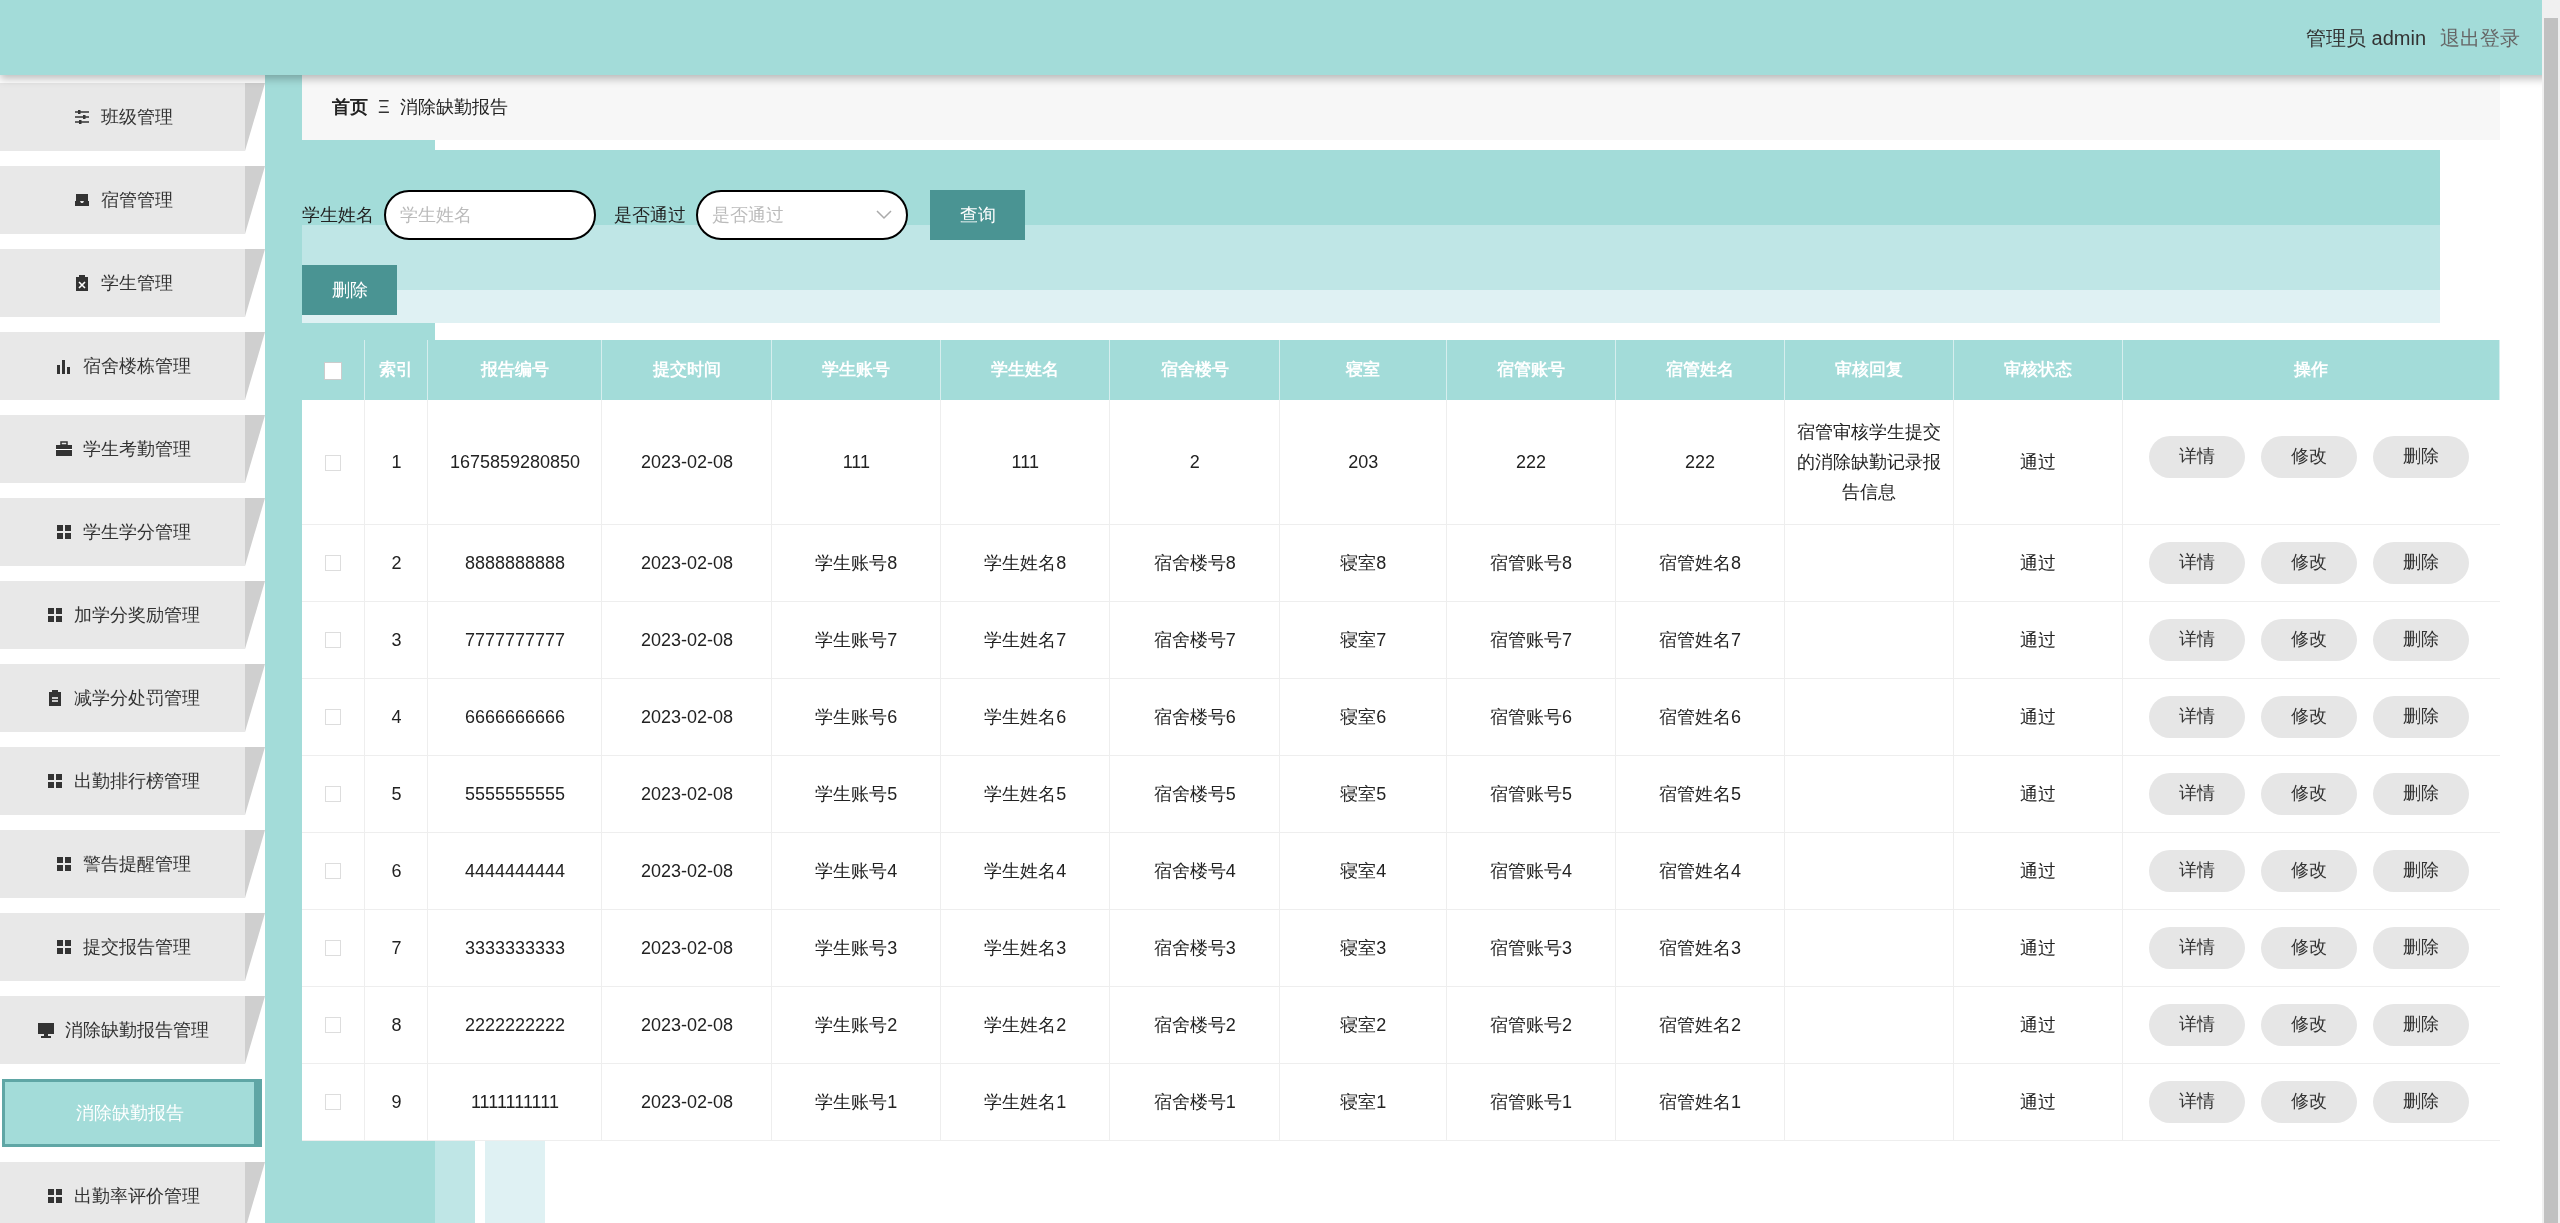  What do you see at coordinates (514, 562) in the screenshot?
I see `table-cell-text: 8888888888` at bounding box center [514, 562].